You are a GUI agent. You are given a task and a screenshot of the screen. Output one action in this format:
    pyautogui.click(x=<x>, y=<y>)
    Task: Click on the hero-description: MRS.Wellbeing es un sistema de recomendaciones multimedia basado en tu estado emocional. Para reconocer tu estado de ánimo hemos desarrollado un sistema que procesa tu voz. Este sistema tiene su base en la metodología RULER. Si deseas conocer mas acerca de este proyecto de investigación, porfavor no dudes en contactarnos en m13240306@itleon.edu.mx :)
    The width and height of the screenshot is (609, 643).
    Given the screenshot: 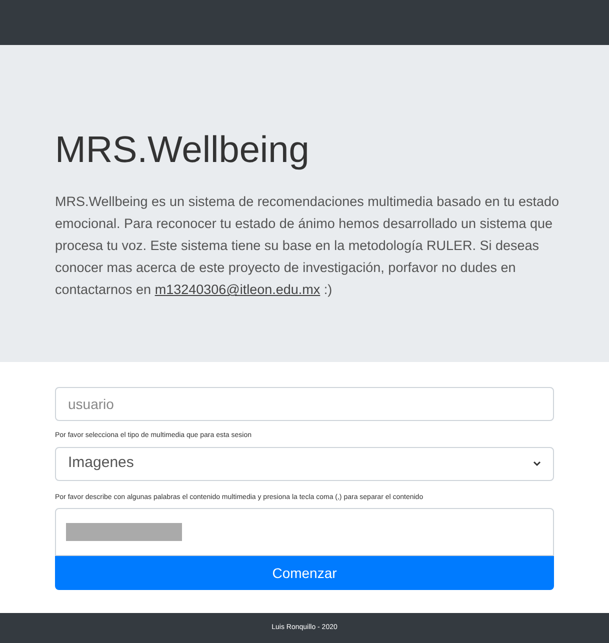 What is the action you would take?
    pyautogui.click(x=307, y=246)
    